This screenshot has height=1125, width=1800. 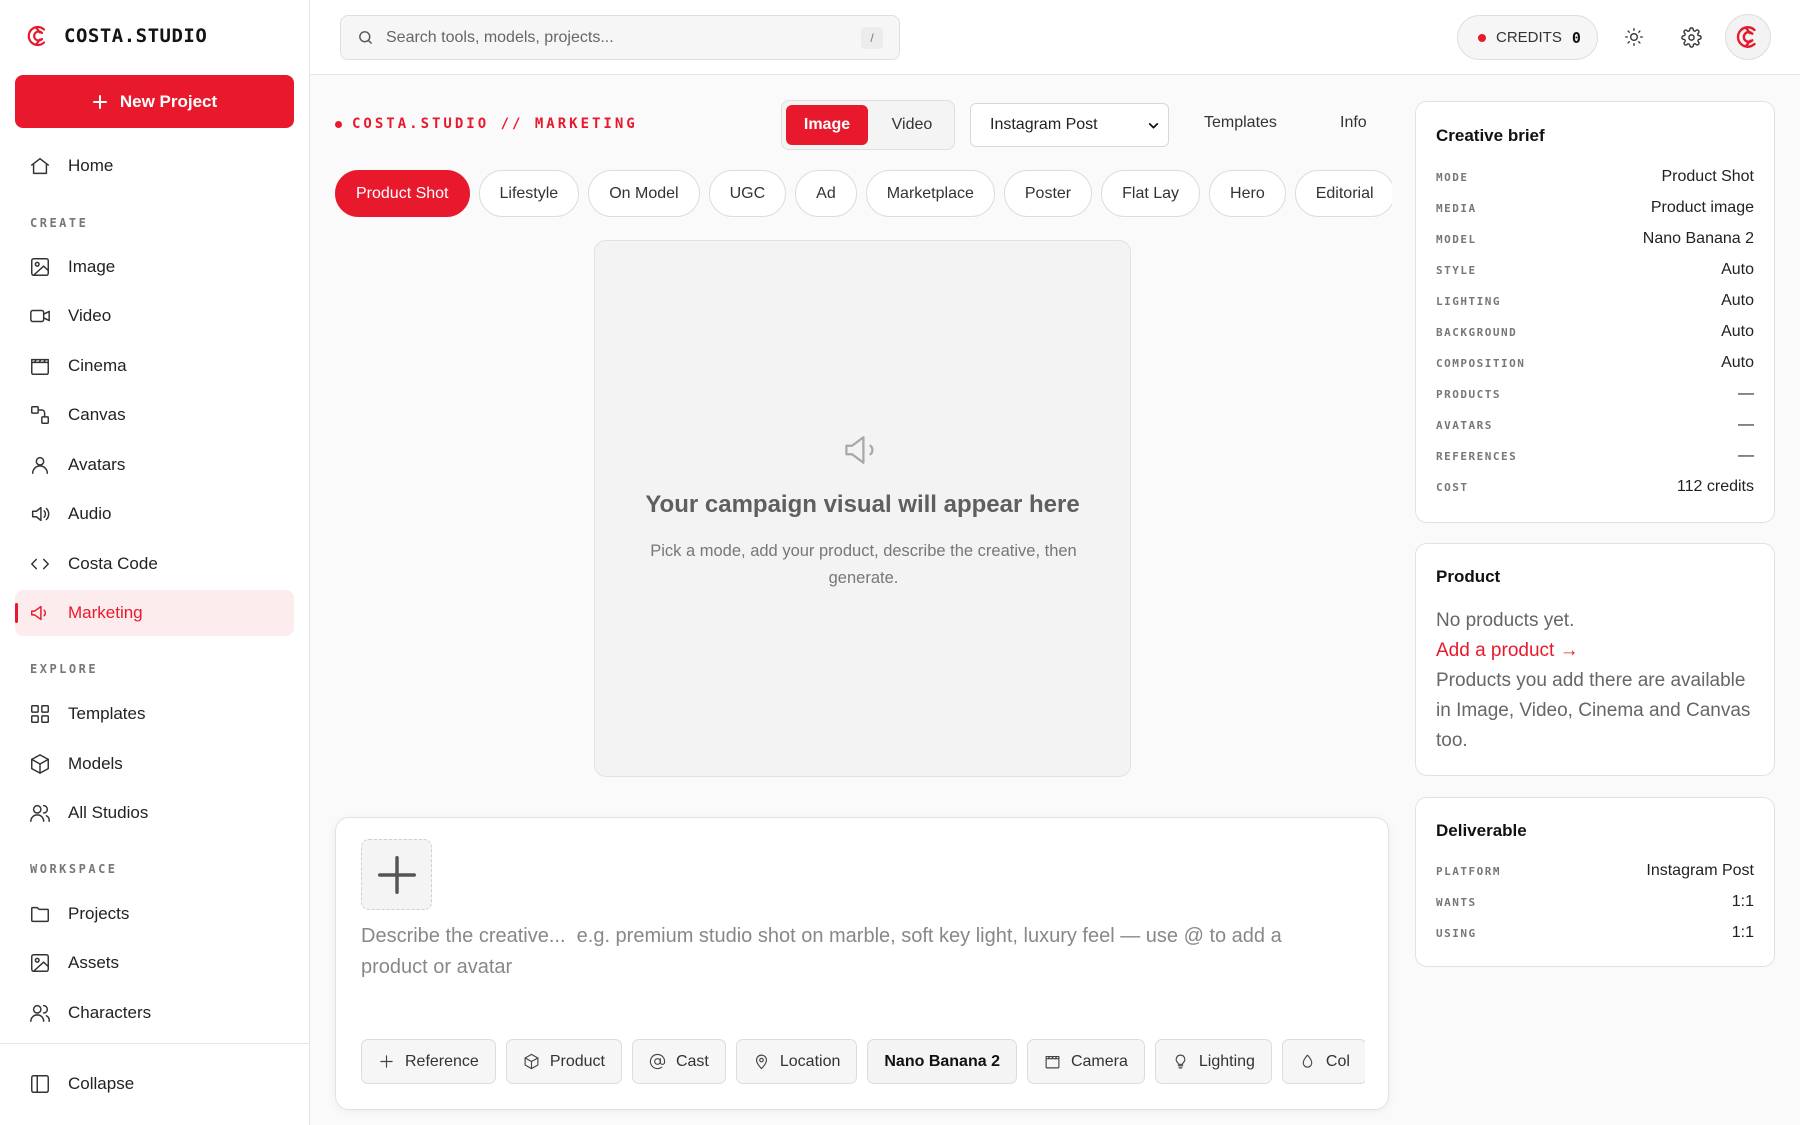 I want to click on credits-label: CREDITS, so click(x=1529, y=37).